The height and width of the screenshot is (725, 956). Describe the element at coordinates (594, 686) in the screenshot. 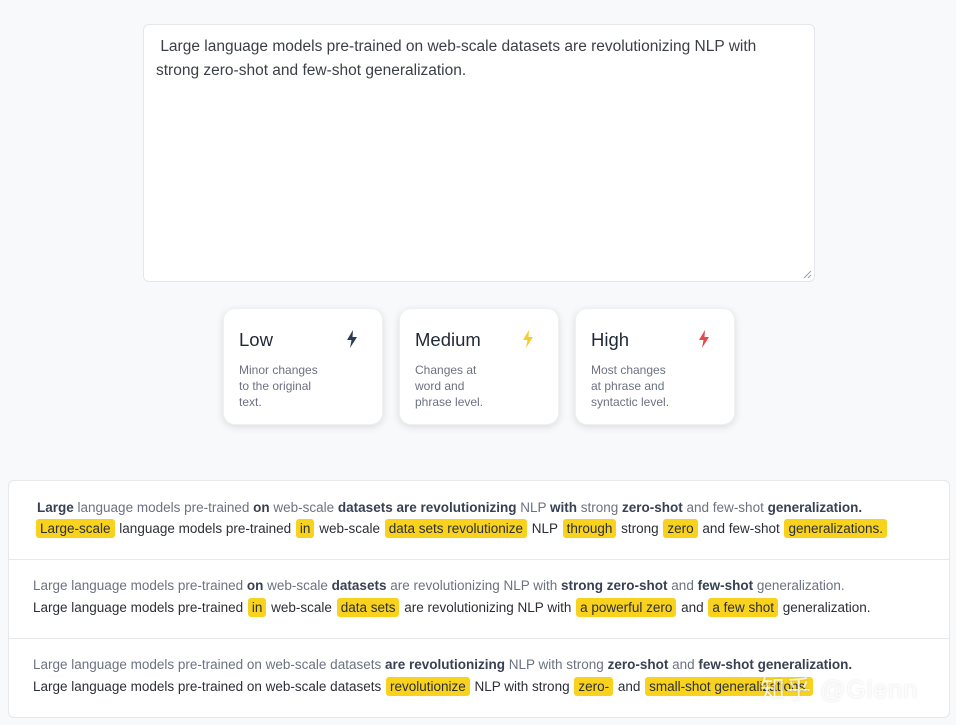

I see `highlighted-change: zero-` at that location.